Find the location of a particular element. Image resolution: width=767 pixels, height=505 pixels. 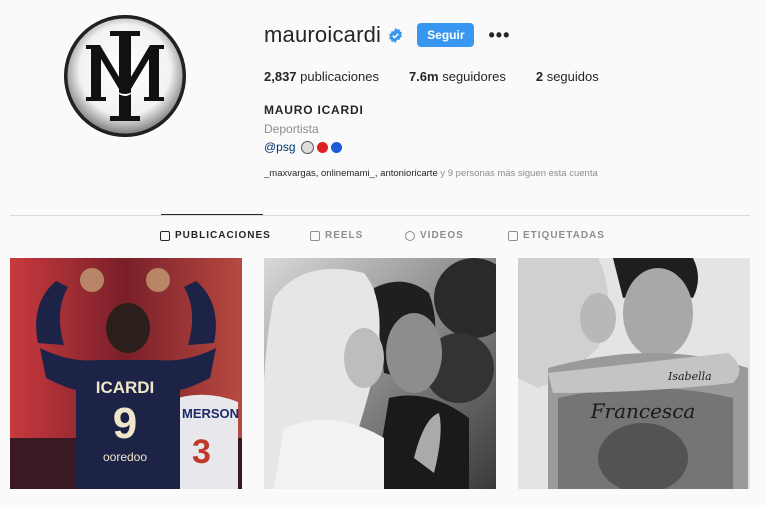

jersey-name: ICARDI is located at coordinates (125, 387).